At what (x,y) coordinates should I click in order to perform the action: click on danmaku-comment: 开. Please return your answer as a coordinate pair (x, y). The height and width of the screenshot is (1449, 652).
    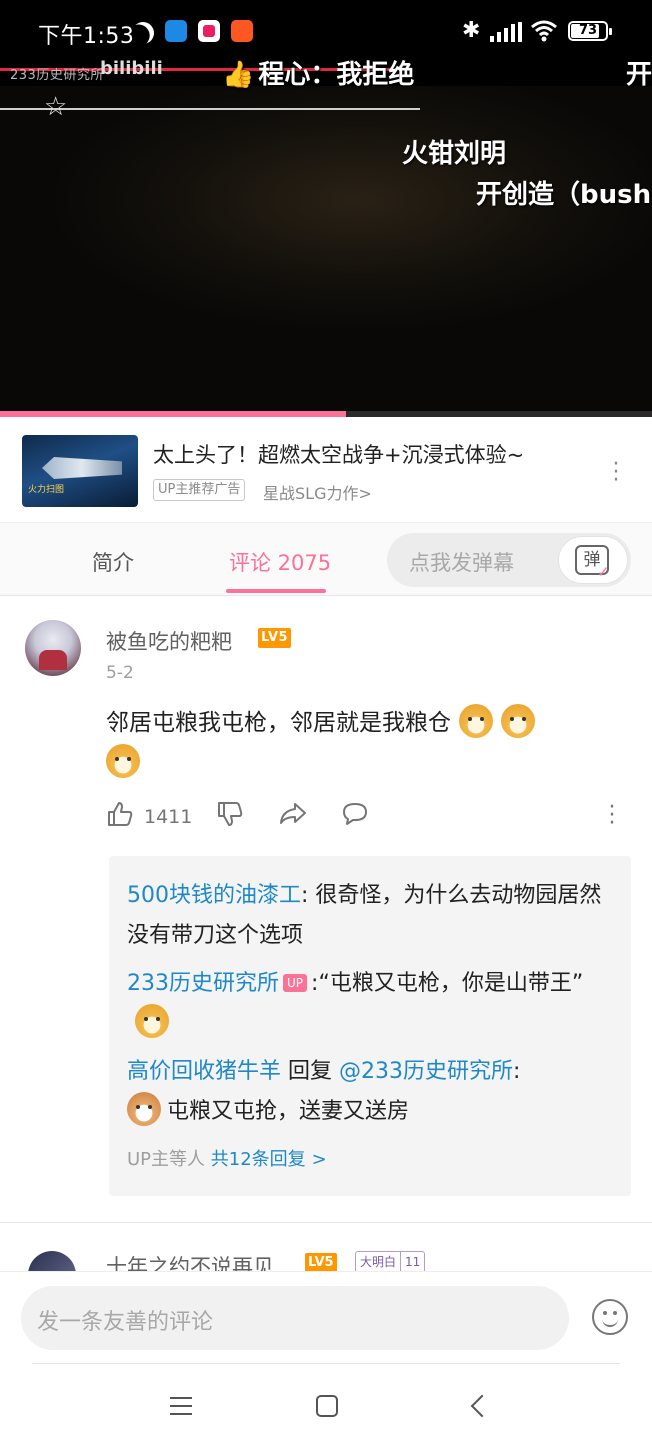
    Looking at the image, I should click on (639, 75).